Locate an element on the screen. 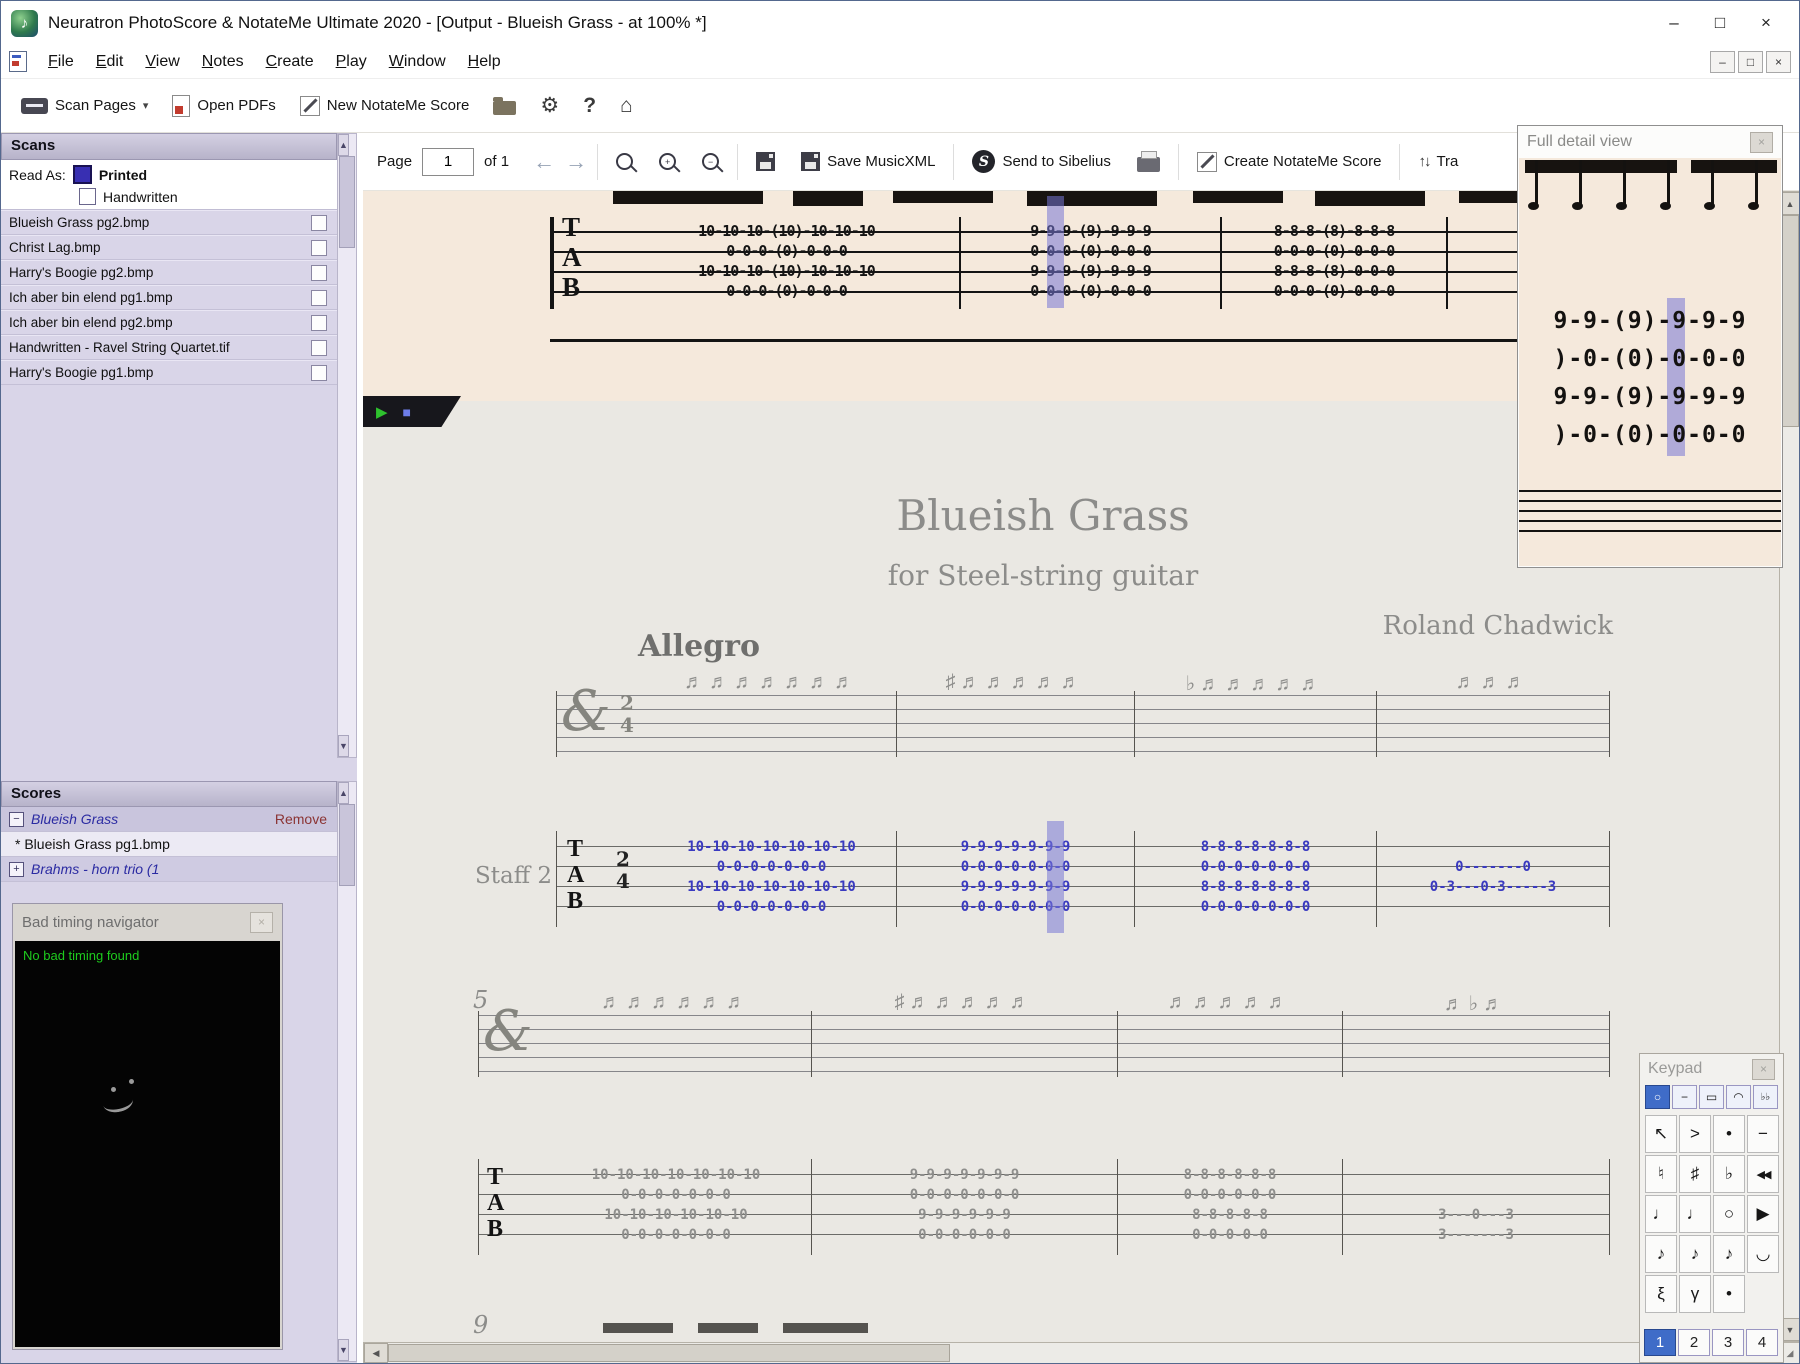 The height and width of the screenshot is (1364, 1800). keypad-play-button: ▶ is located at coordinates (1763, 1214).